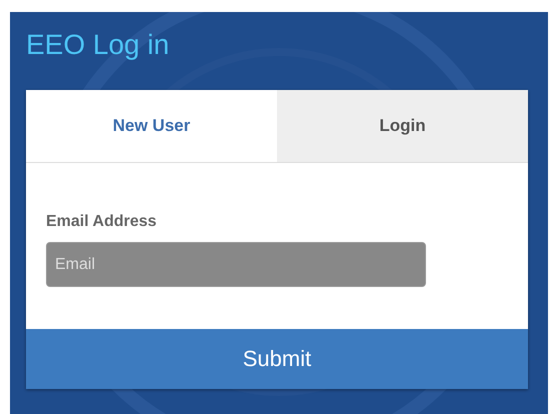  What do you see at coordinates (236, 264) in the screenshot?
I see `email-field: Email` at bounding box center [236, 264].